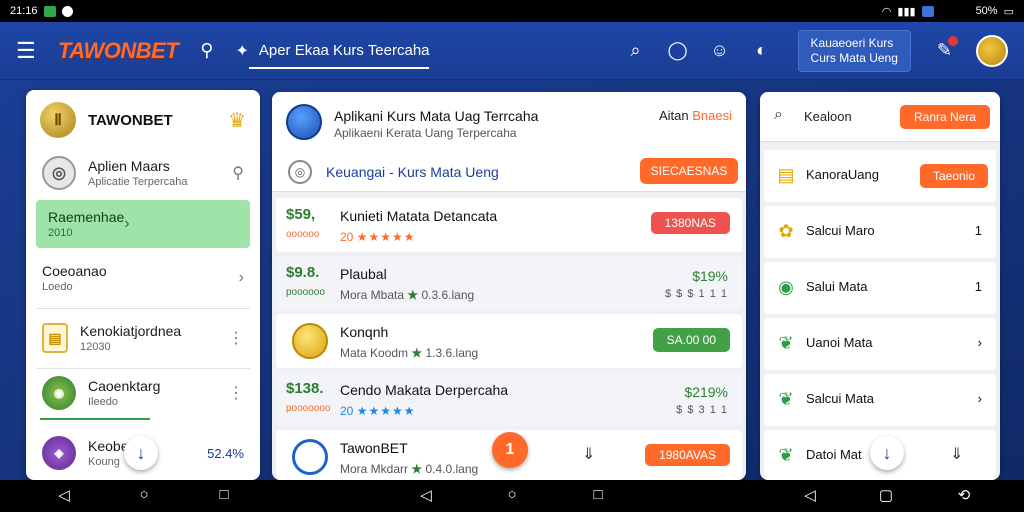 The image size is (1024, 512). What do you see at coordinates (238, 173) in the screenshot?
I see `bulb-icon: ⚲` at bounding box center [238, 173].